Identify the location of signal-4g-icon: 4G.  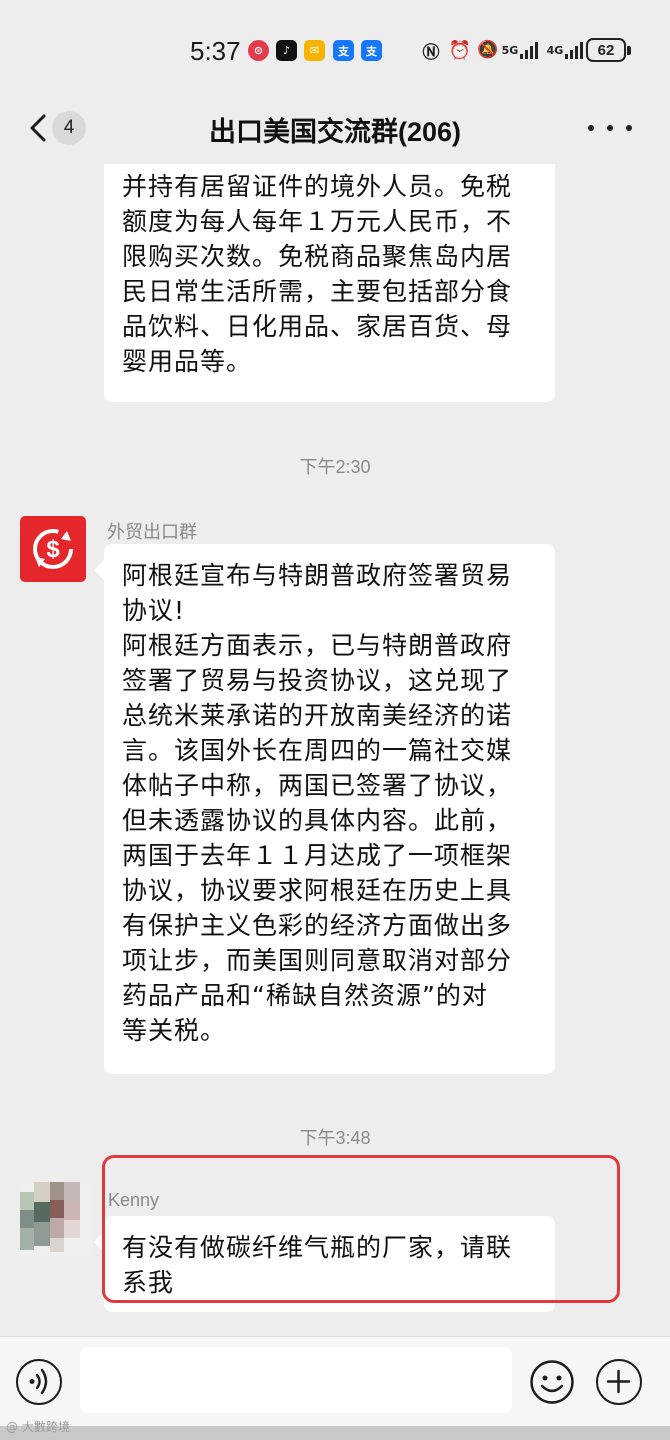
(566, 50).